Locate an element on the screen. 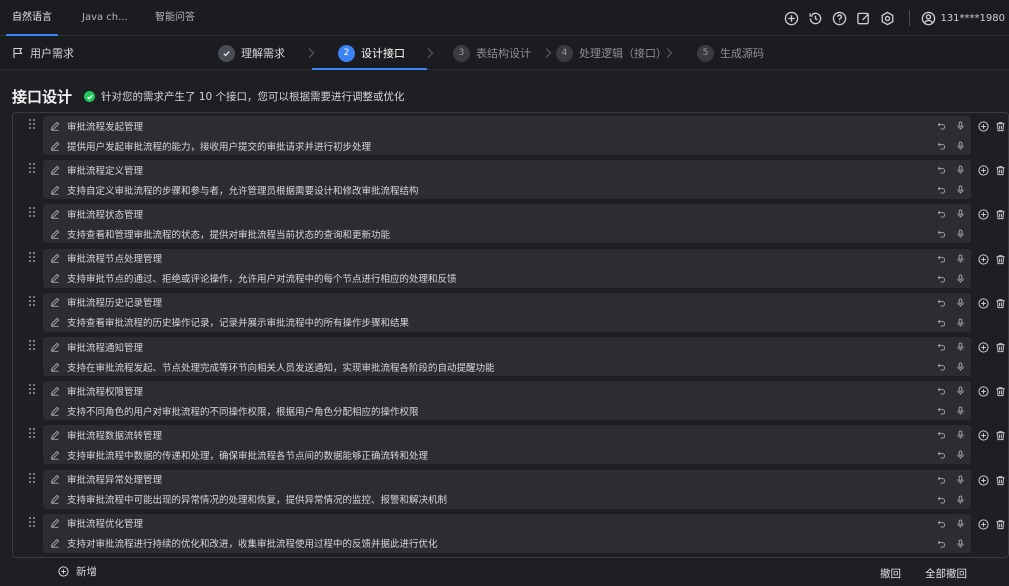 This screenshot has width=1009, height=586. step-understand: 理解需求 is located at coordinates (251, 53).